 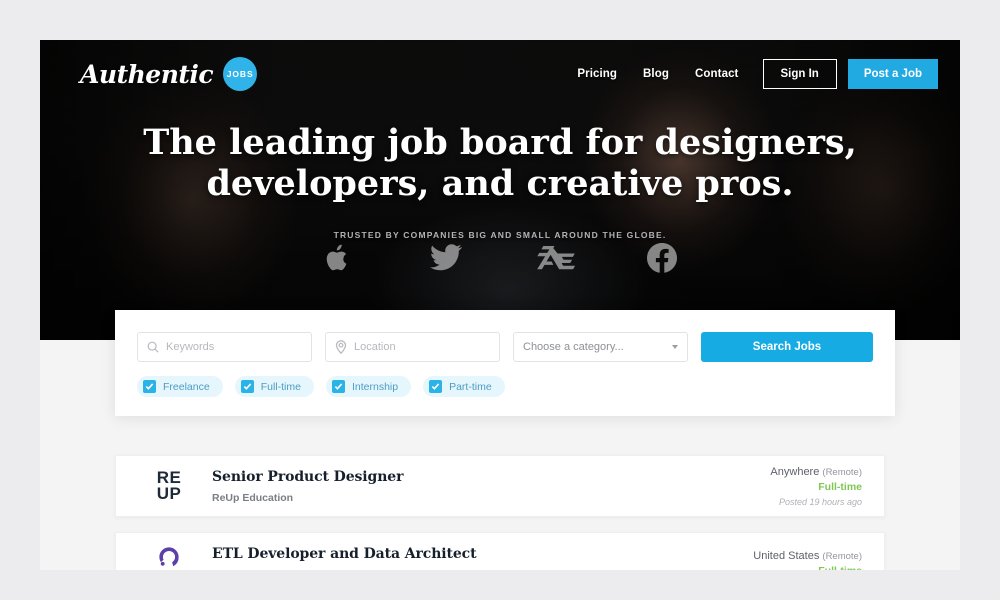 I want to click on company-logo-renalogic: Renalogic, so click(x=169, y=558).